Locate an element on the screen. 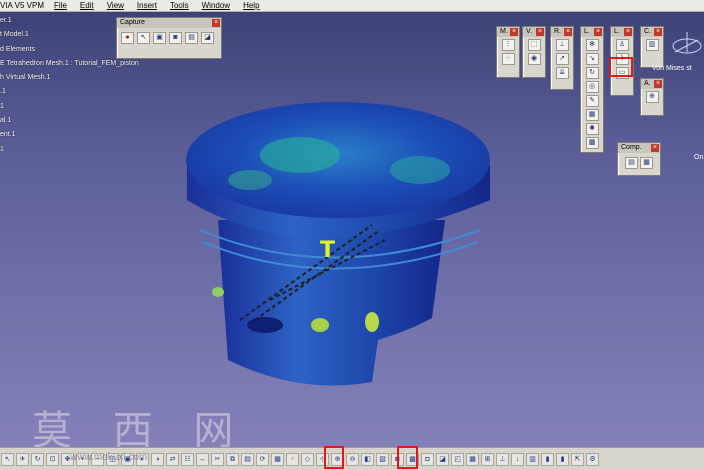  toolbar-c: C. × ▥ is located at coordinates (652, 47).